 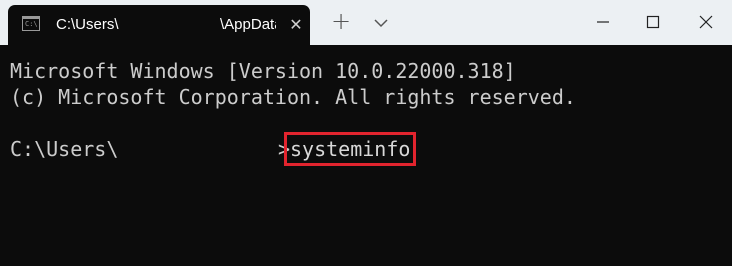 What do you see at coordinates (706, 22) in the screenshot?
I see `close-icon` at bounding box center [706, 22].